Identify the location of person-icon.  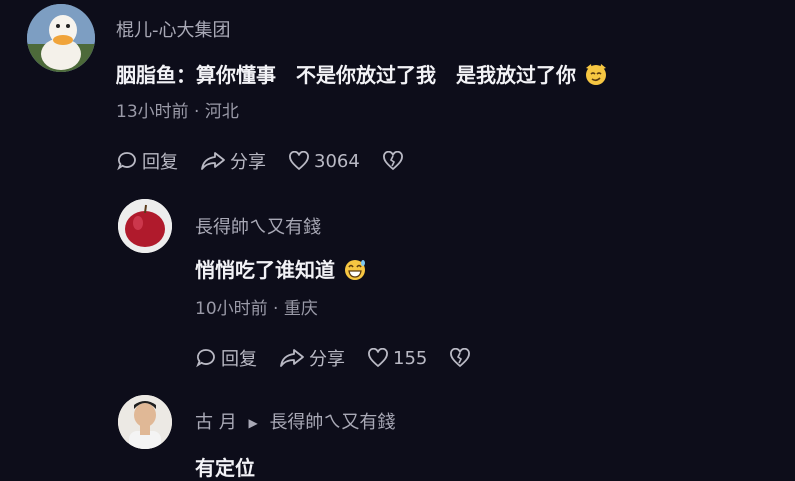
(145, 422).